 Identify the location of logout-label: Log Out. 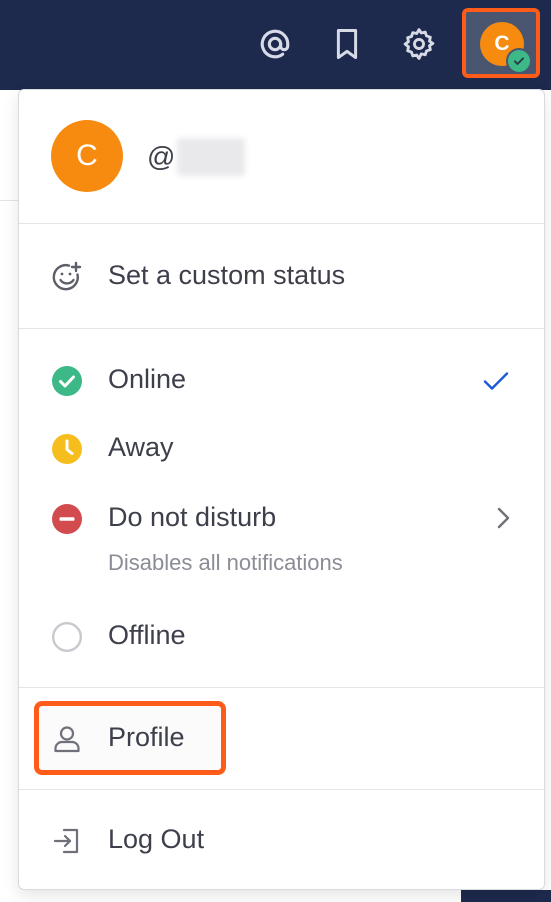
(156, 839).